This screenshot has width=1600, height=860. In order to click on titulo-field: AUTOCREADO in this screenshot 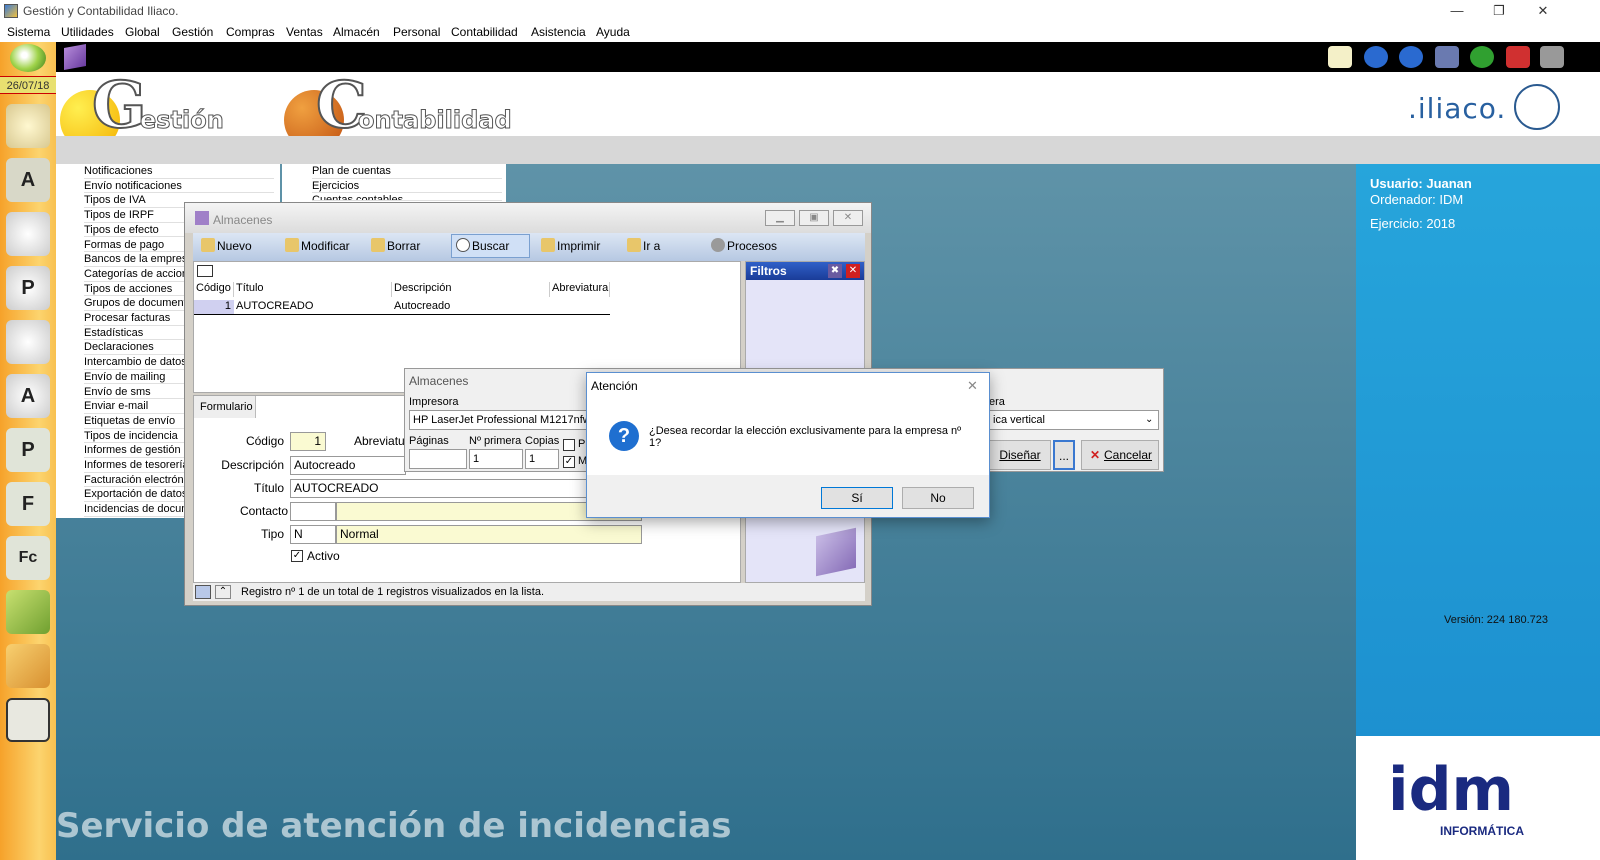, I will do `click(440, 488)`.